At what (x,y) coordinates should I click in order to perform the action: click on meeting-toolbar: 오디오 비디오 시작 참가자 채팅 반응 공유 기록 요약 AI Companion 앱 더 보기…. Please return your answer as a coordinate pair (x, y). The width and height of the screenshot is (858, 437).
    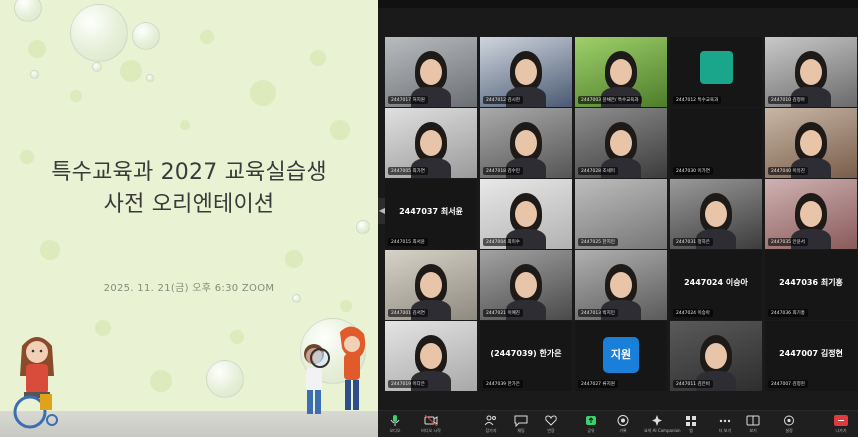
    Looking at the image, I should click on (618, 423).